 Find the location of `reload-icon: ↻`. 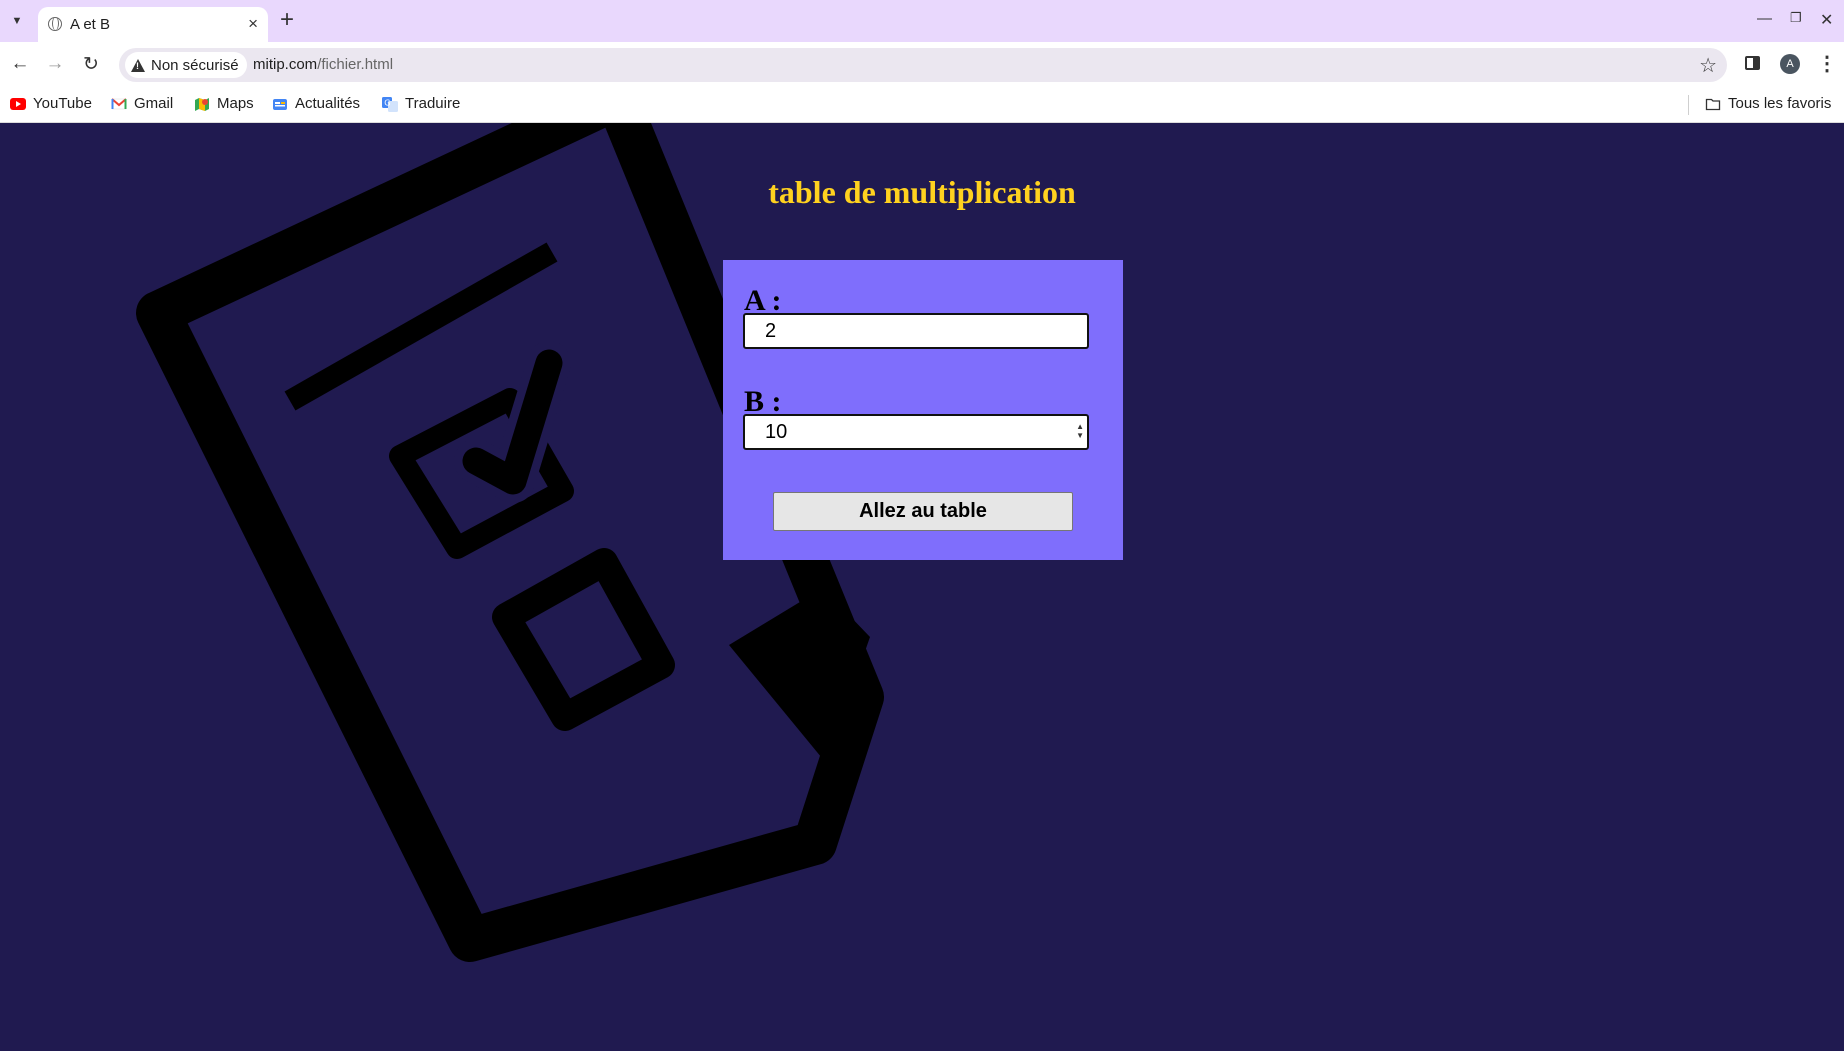

reload-icon: ↻ is located at coordinates (91, 64).